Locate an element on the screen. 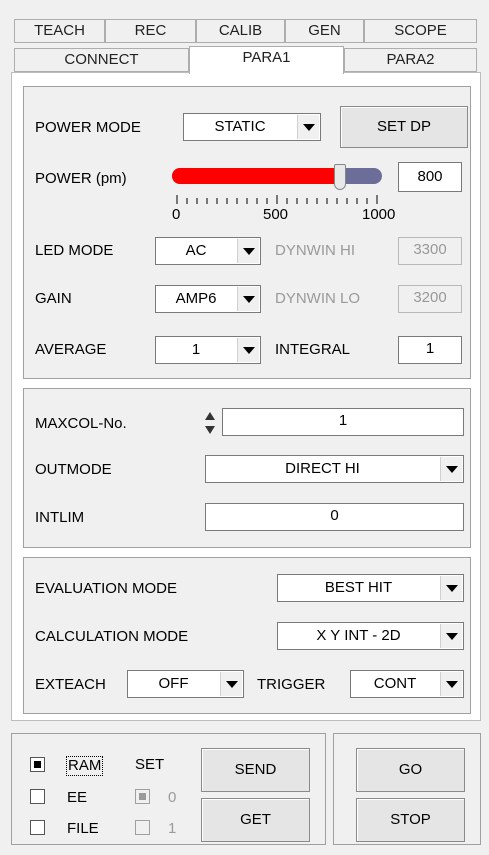 The width and height of the screenshot is (489, 855). maxcol-spinner is located at coordinates (210, 423).